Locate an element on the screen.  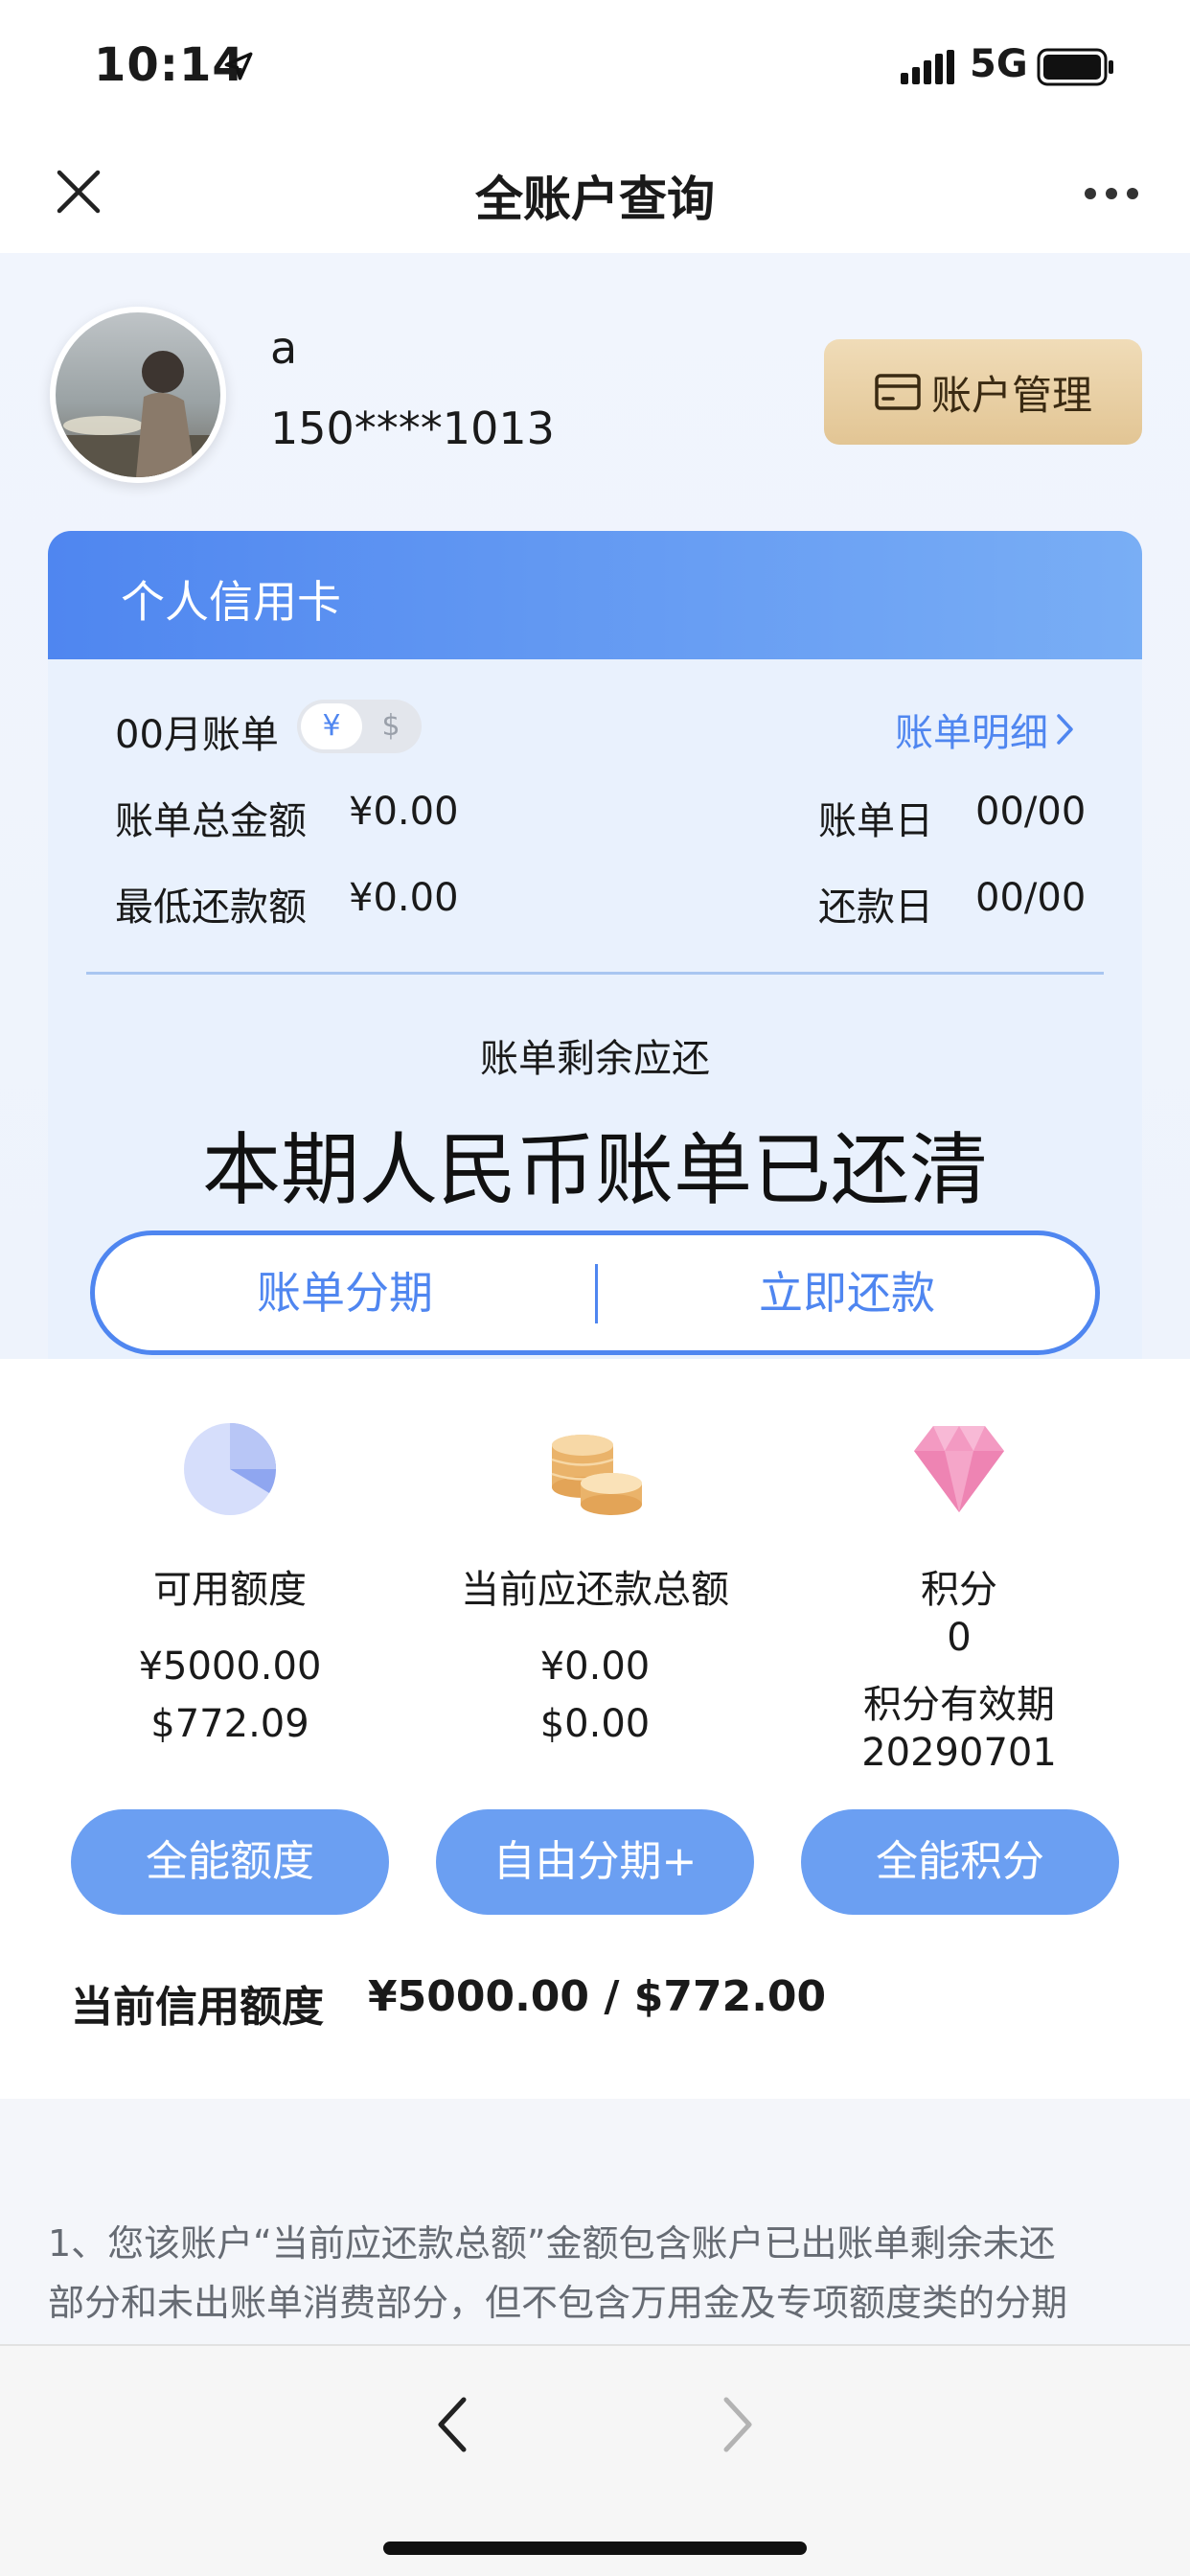
currency-rmb-option: ¥ is located at coordinates (332, 726).